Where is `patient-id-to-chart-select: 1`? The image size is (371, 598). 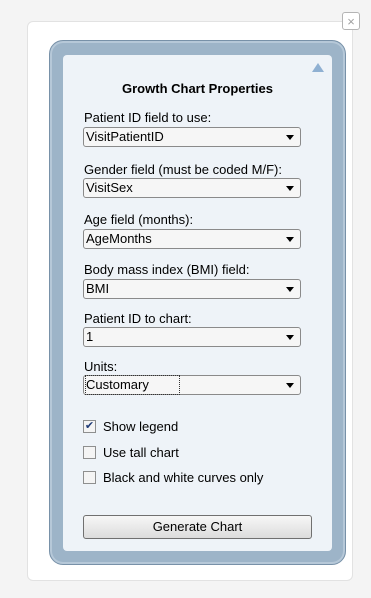
patient-id-to-chart-select: 1 is located at coordinates (192, 337).